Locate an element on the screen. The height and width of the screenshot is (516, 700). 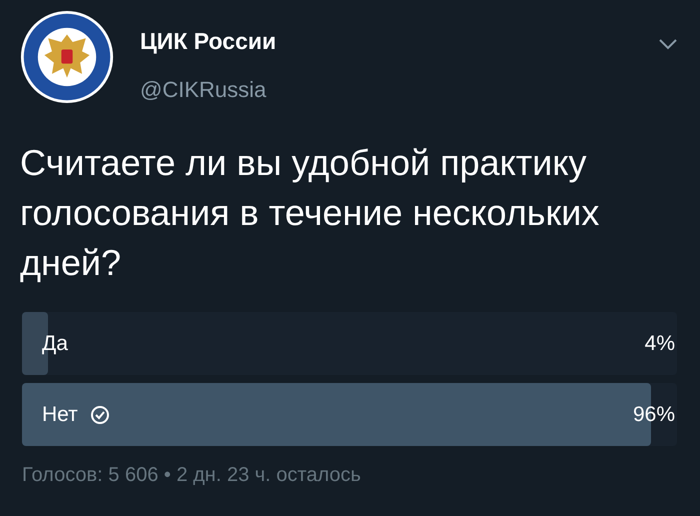
option-label: Нет is located at coordinates (60, 414).